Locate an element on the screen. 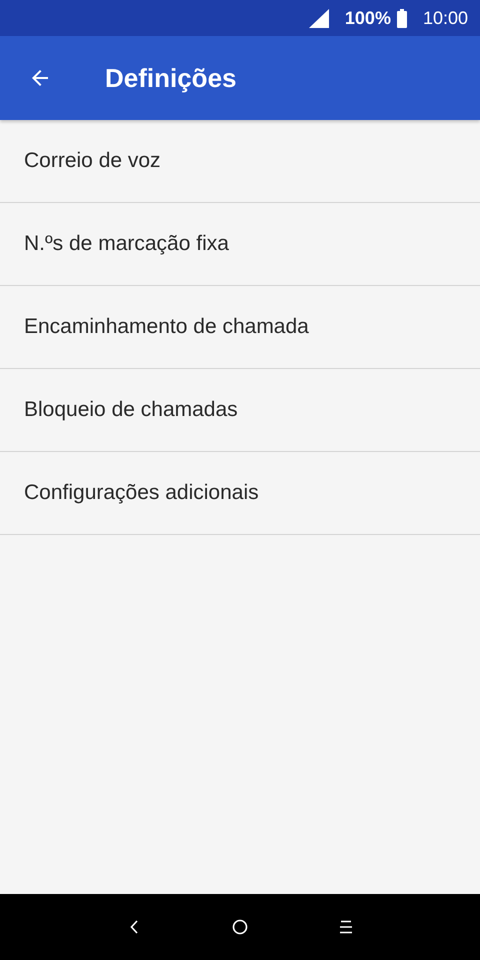 This screenshot has width=480, height=960. battery-percentage: 100% is located at coordinates (367, 18).